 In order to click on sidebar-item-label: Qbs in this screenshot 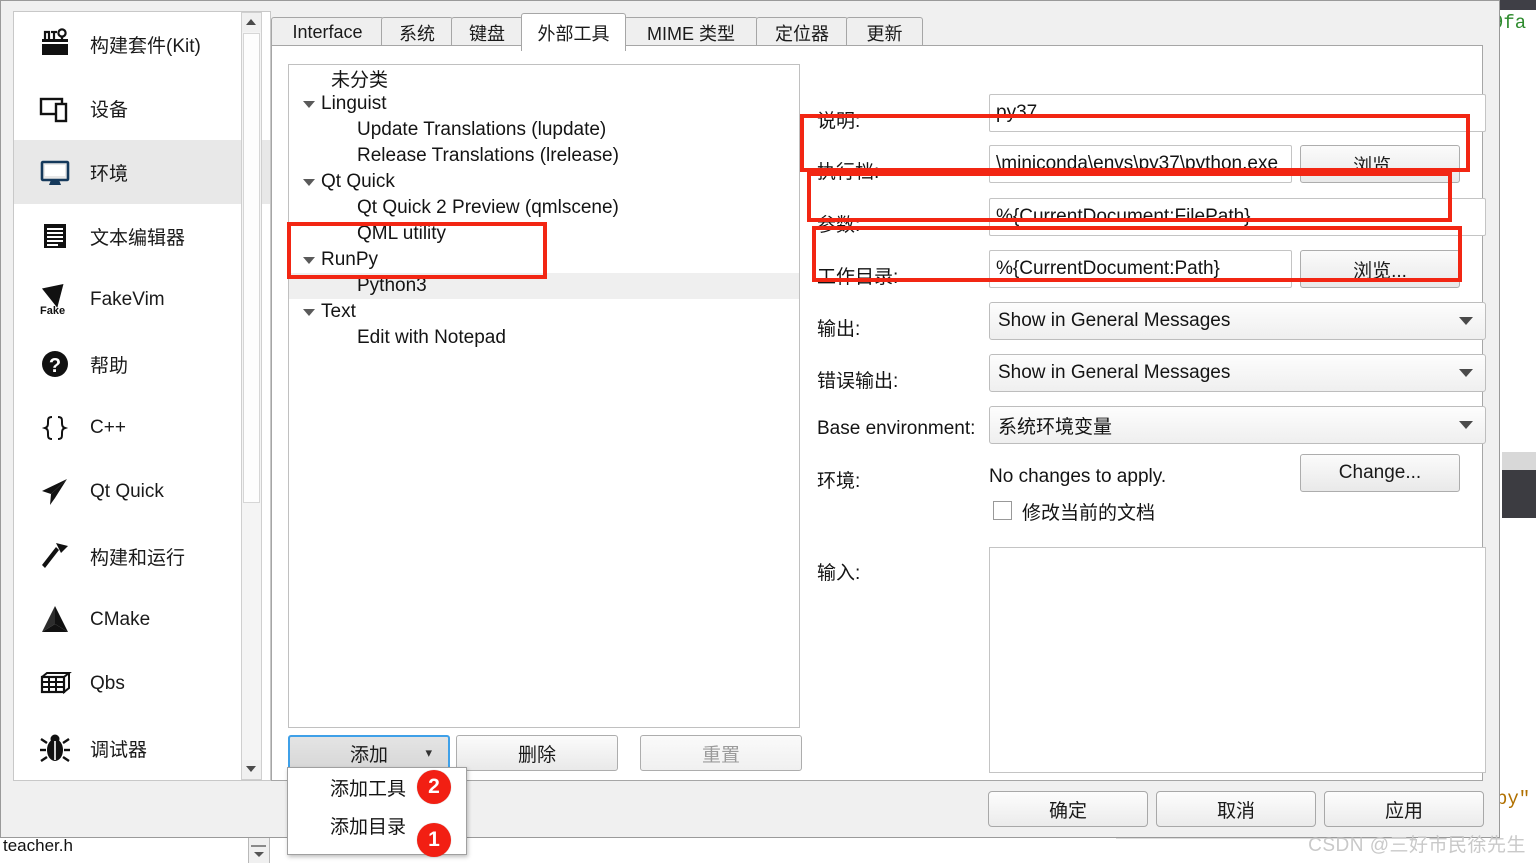, I will do `click(107, 683)`.